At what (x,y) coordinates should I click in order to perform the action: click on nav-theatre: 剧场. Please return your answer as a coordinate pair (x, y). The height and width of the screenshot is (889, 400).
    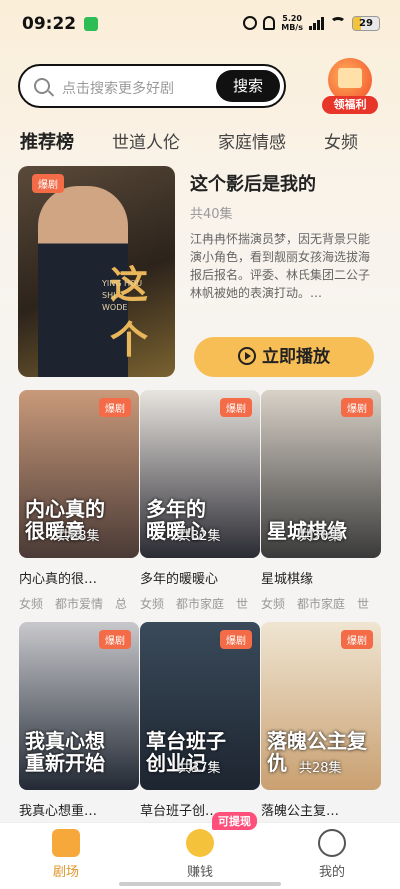
    Looking at the image, I should click on (66, 854).